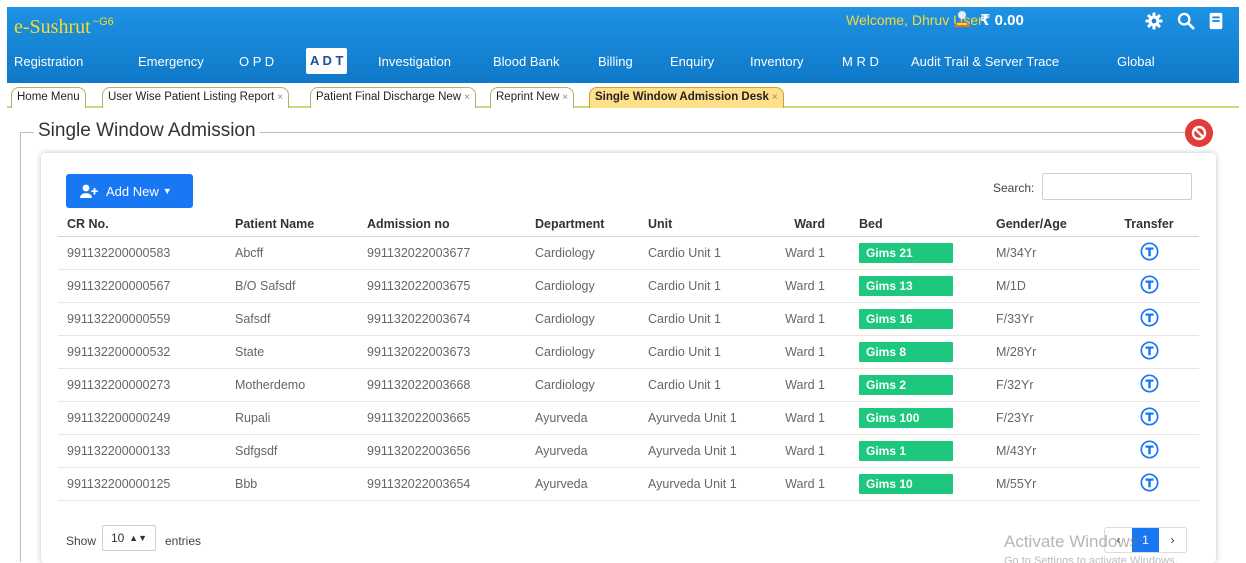 This screenshot has width=1246, height=563. Describe the element at coordinates (692, 62) in the screenshot. I see `nav-enquiry: Enquiry` at that location.